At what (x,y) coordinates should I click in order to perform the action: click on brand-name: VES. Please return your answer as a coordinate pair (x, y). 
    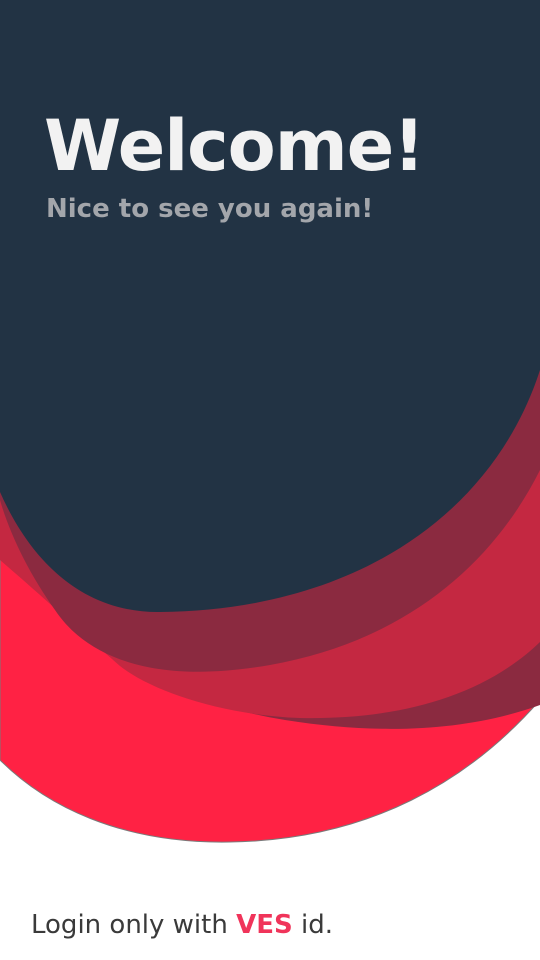
    Looking at the image, I should click on (264, 925).